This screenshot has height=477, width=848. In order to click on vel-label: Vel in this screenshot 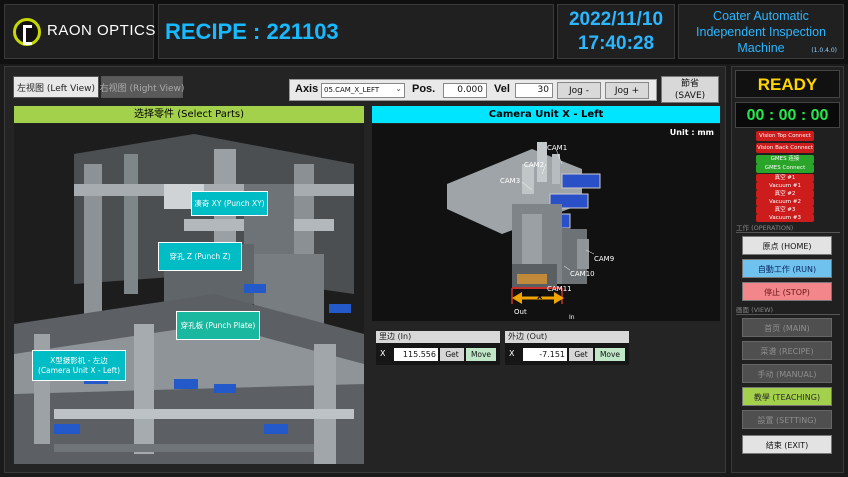, I will do `click(502, 89)`.